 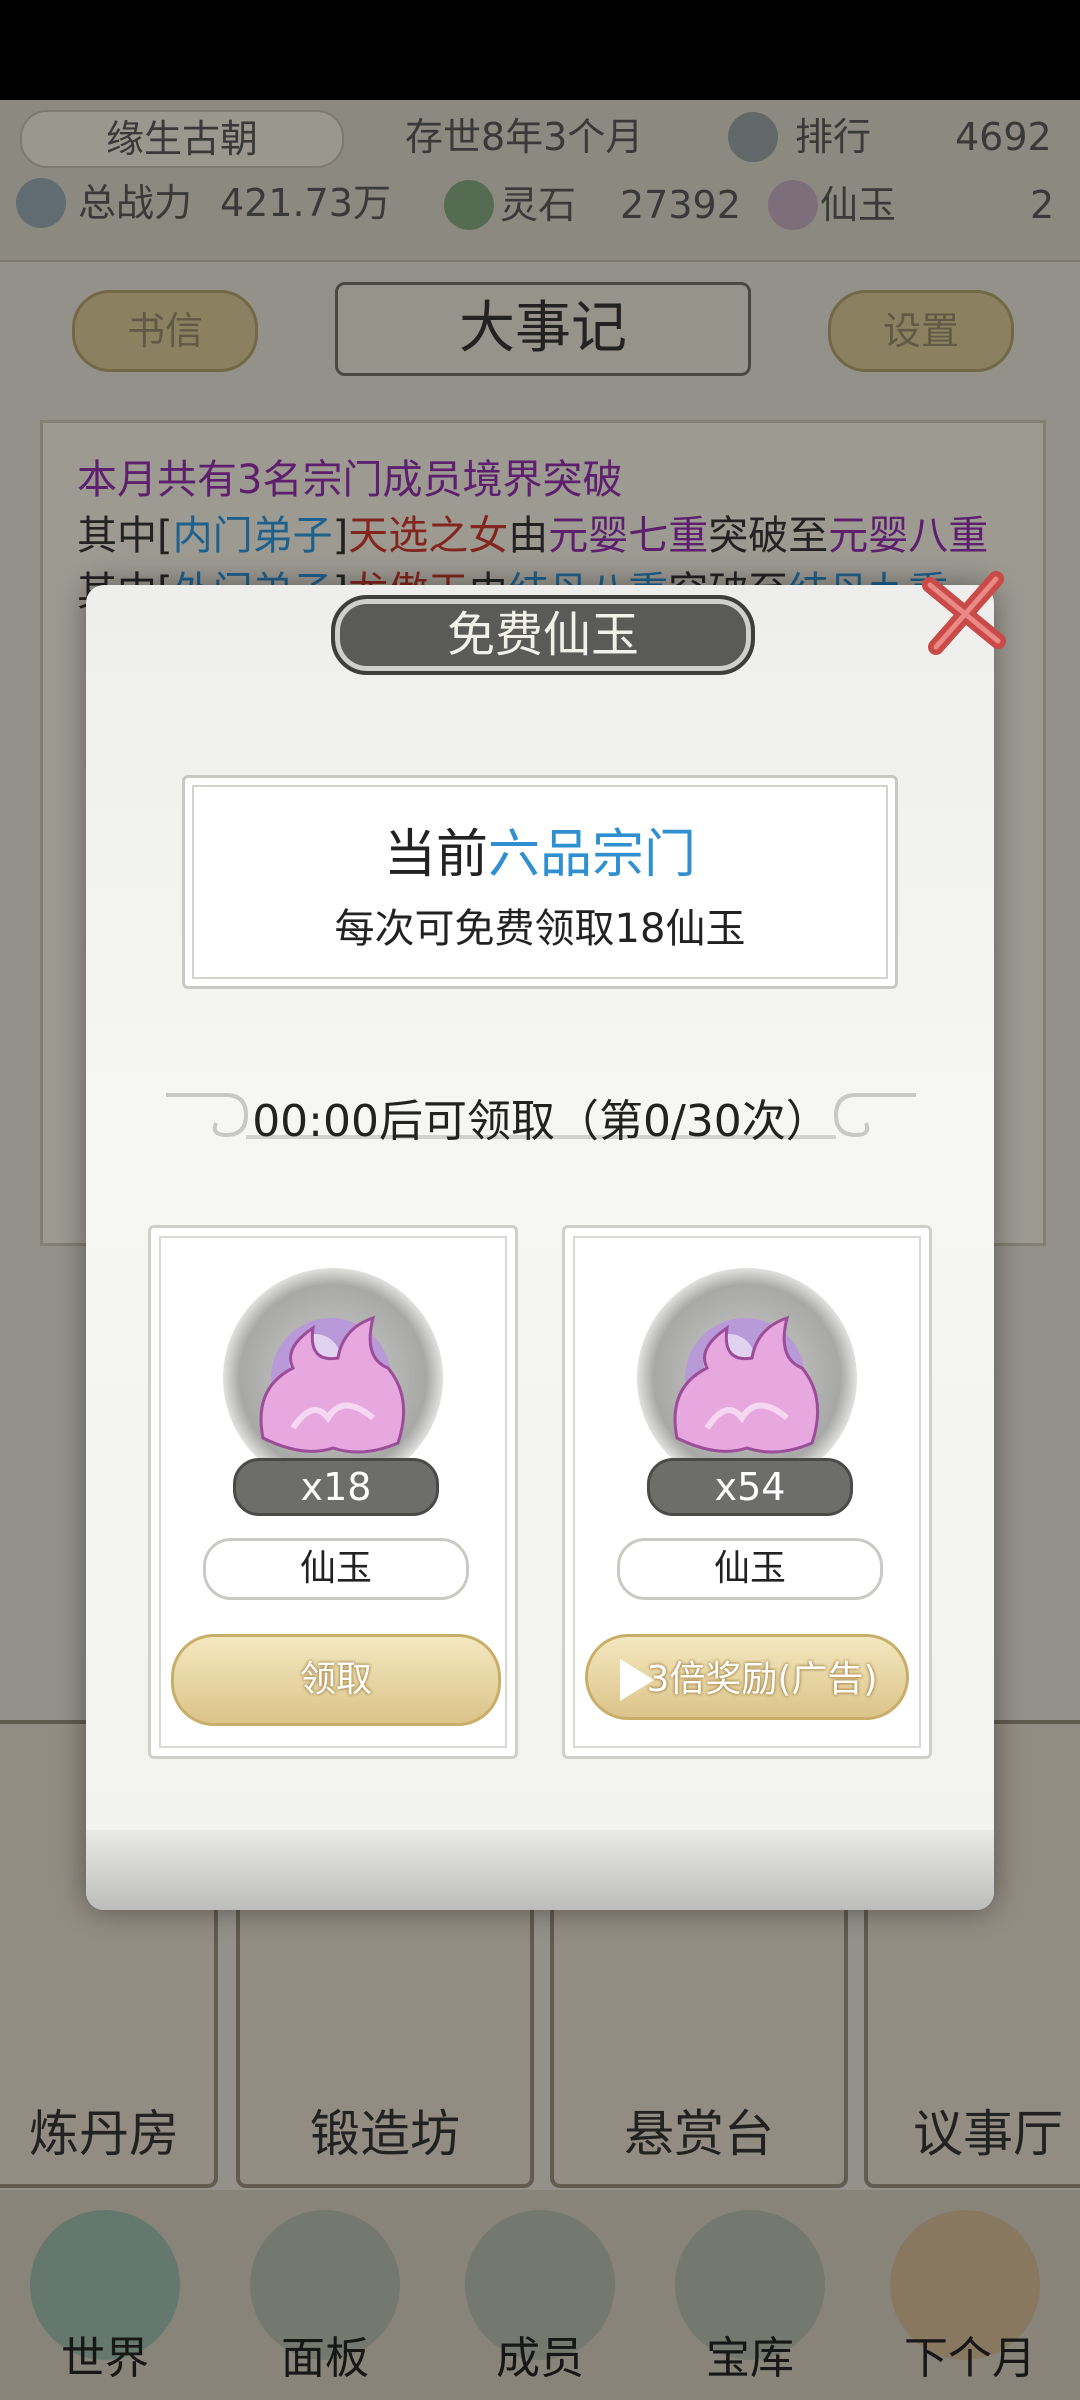 I want to click on reward-card-ad: x54 仙玉 3倍奖励(广告), so click(x=747, y=1492).